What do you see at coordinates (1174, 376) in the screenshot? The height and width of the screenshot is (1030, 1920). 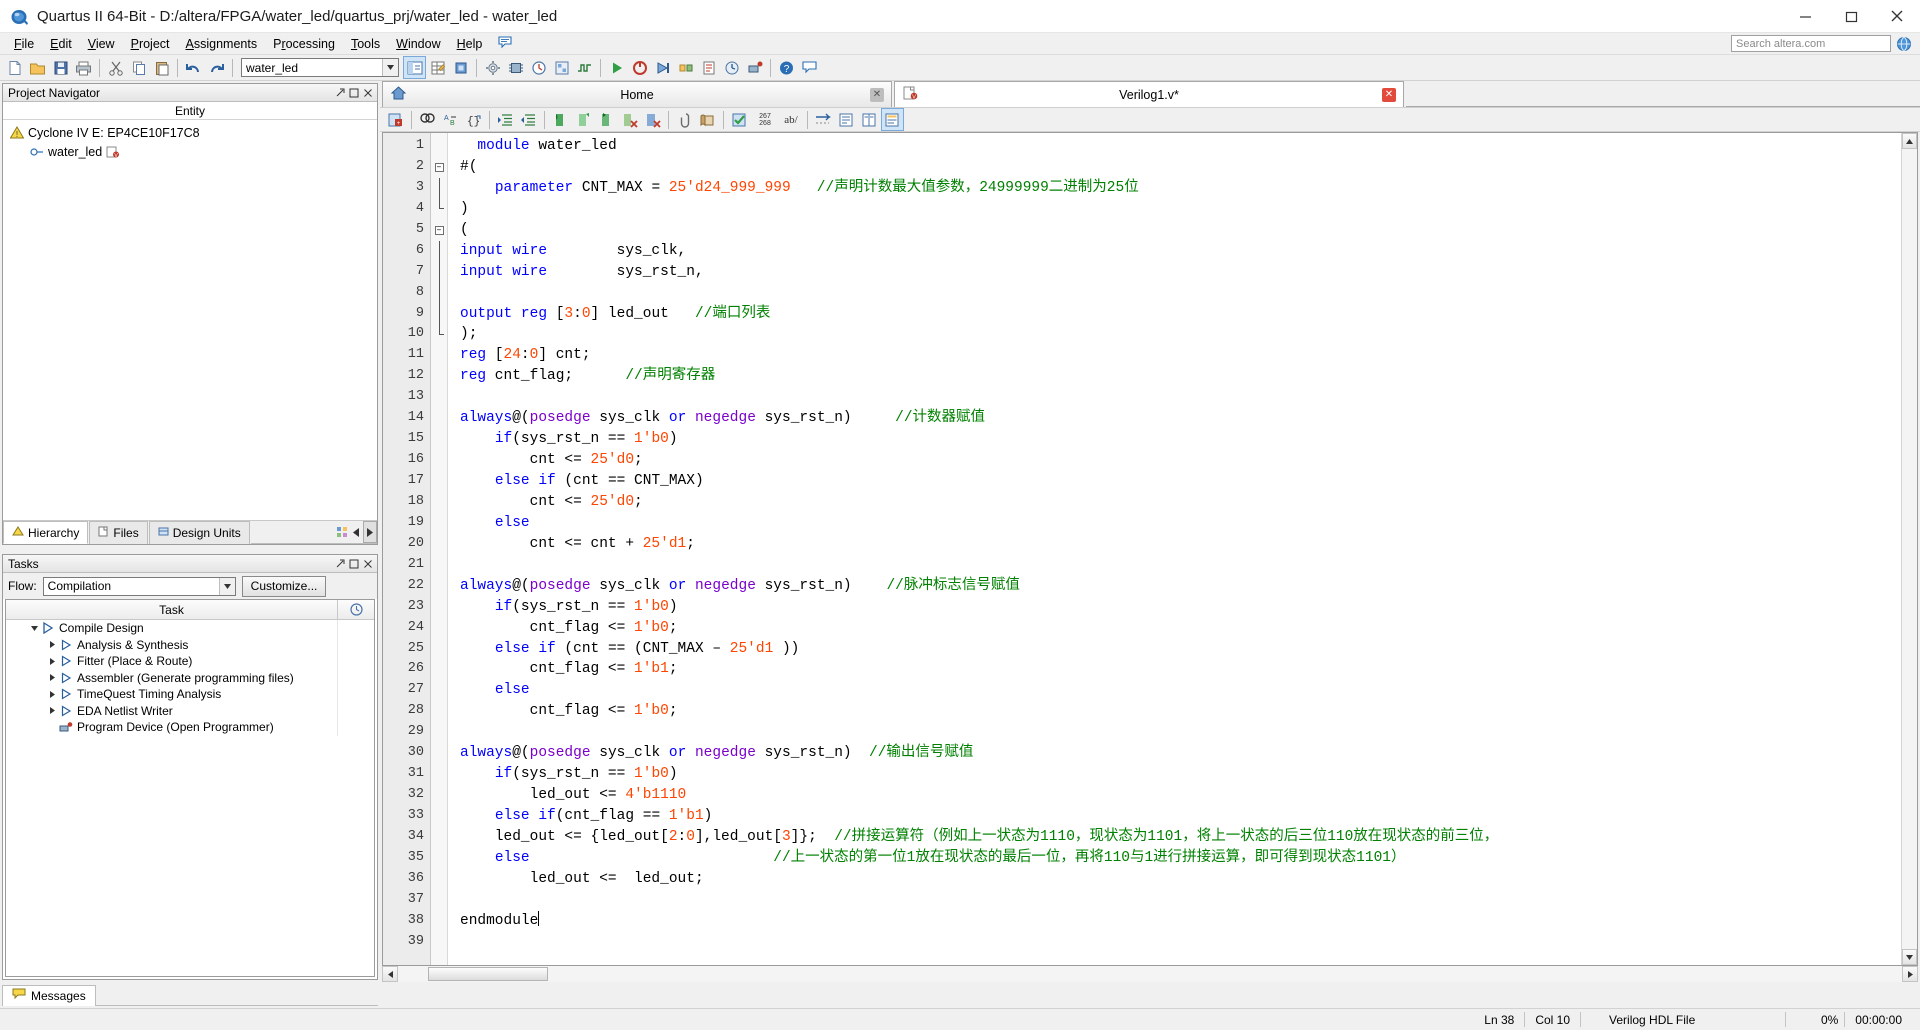 I see `code-line: reg cnt_flag; //声明寄存器` at bounding box center [1174, 376].